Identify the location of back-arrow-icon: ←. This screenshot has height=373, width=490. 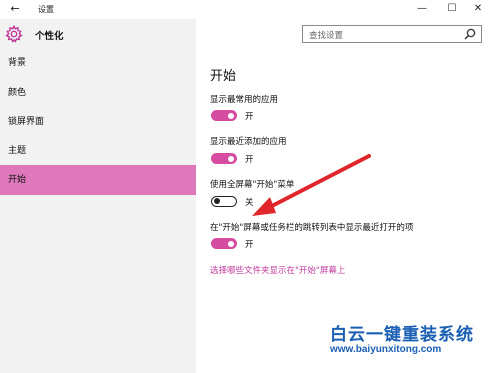
(15, 9).